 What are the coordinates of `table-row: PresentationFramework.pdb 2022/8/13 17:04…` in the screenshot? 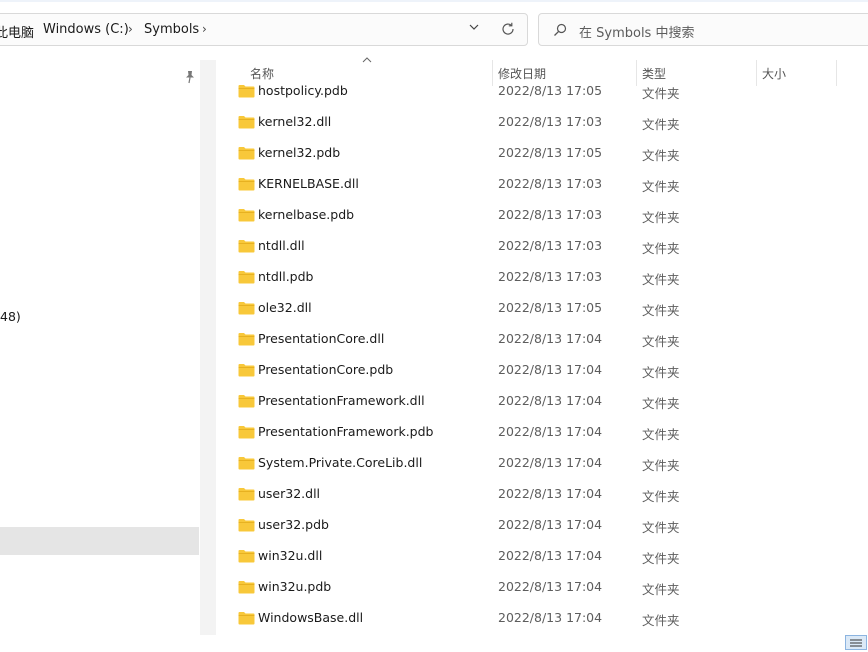 It's located at (542, 433).